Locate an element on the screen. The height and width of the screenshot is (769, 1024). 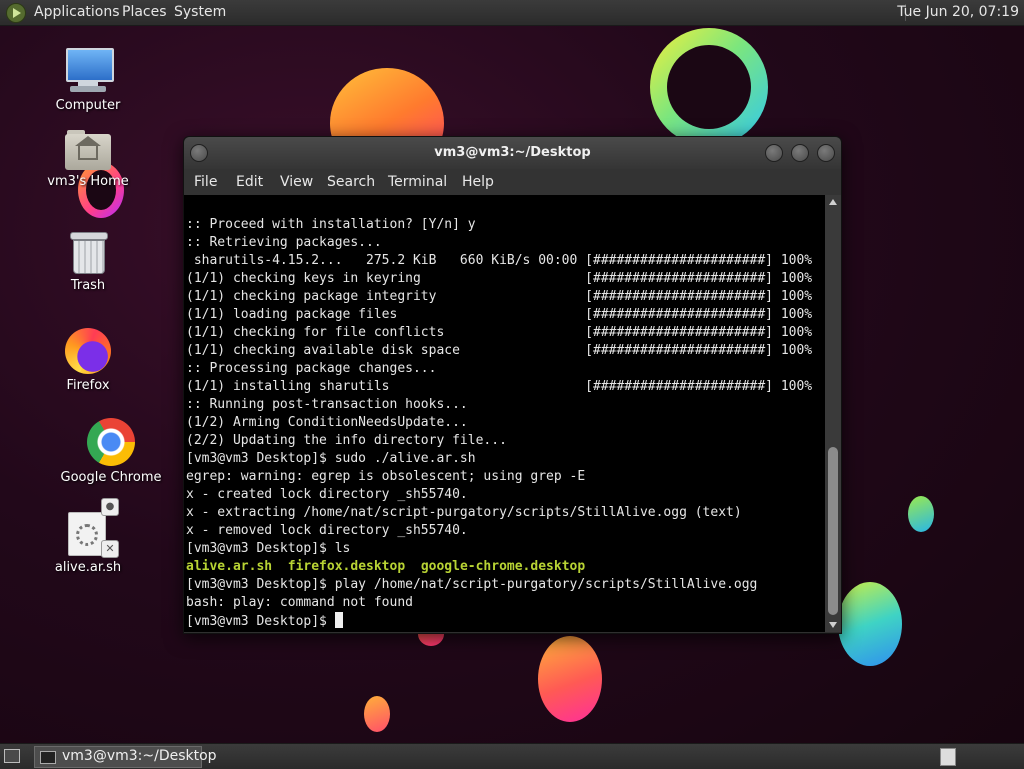
desktop-icon-home: vm3's Home is located at coordinates (88, 159).